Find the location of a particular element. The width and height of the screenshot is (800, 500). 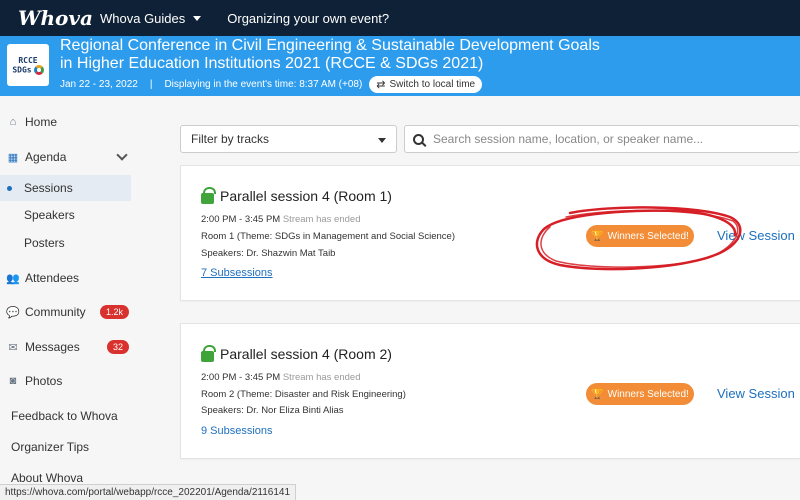

session-title-row: Parallel session 4 (Room 1) is located at coordinates (296, 195).